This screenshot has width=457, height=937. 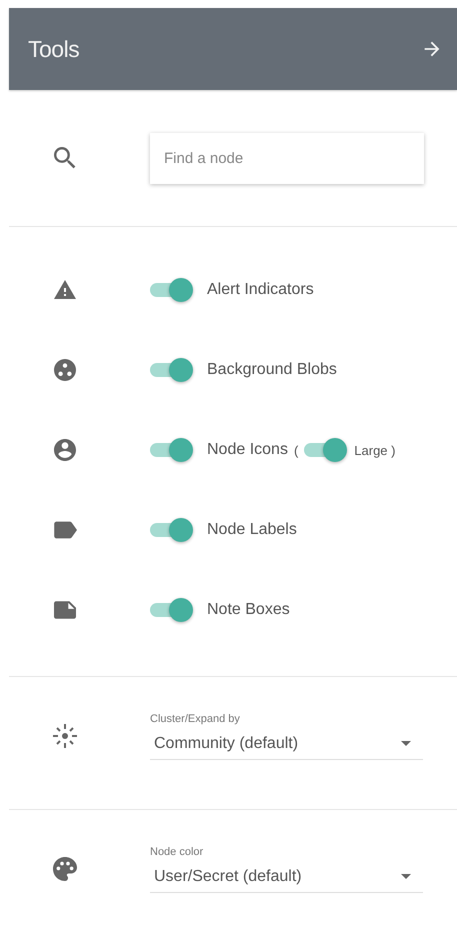 I want to click on sparkle-icon, so click(x=65, y=736).